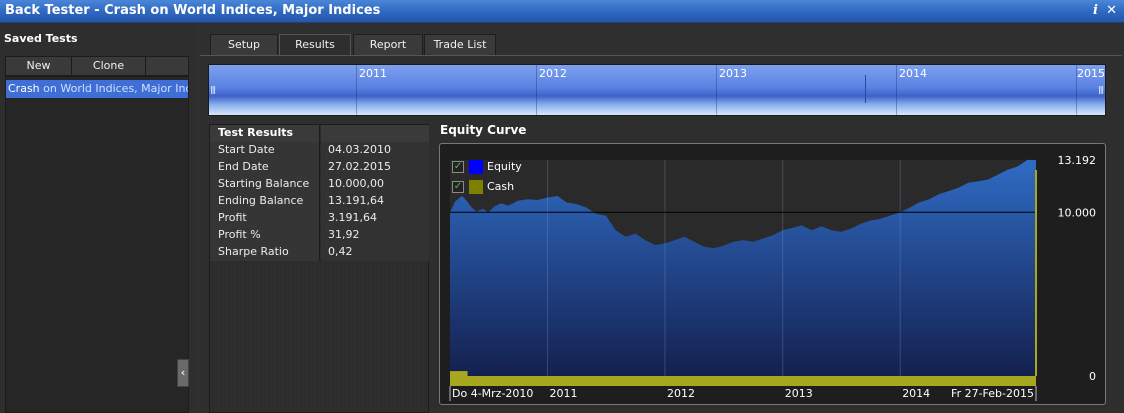 This screenshot has width=1124, height=413. I want to click on result-label: Profit, so click(265, 218).